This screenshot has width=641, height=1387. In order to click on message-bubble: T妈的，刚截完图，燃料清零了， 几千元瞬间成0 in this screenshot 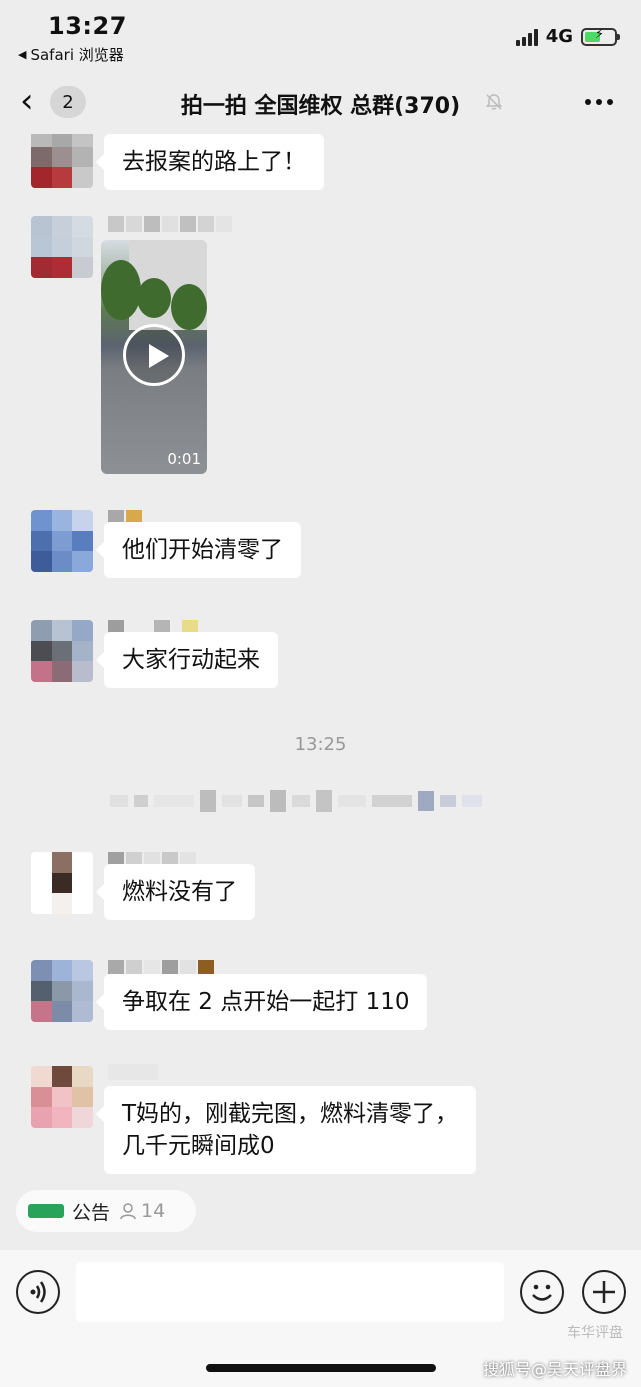, I will do `click(286, 1130)`.